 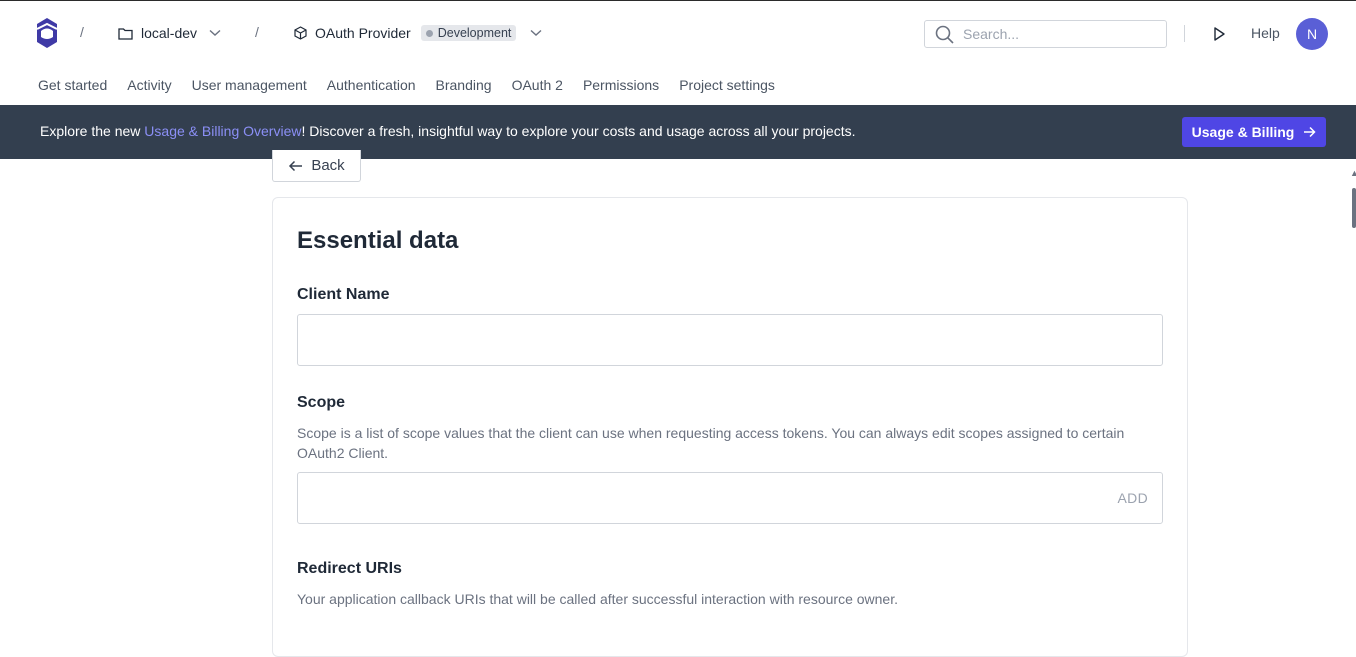 What do you see at coordinates (1243, 132) in the screenshot?
I see `usage-billing-button-label: Usage & Billing` at bounding box center [1243, 132].